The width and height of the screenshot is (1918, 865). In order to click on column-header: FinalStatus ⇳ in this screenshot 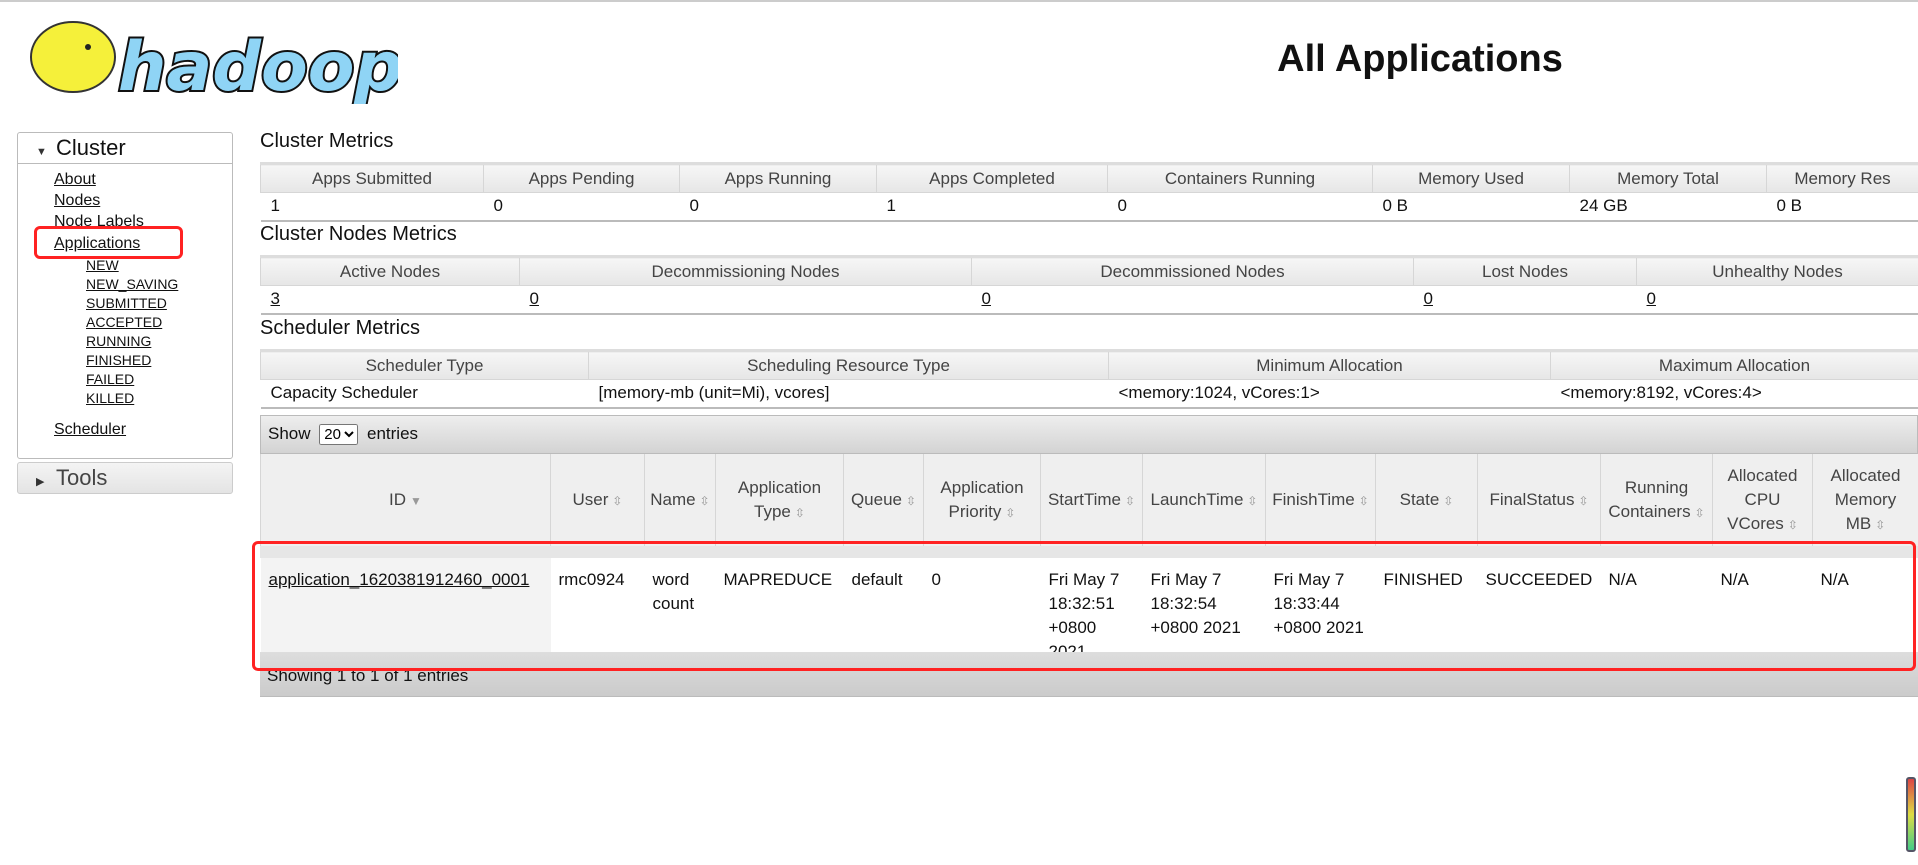, I will do `click(1539, 503)`.